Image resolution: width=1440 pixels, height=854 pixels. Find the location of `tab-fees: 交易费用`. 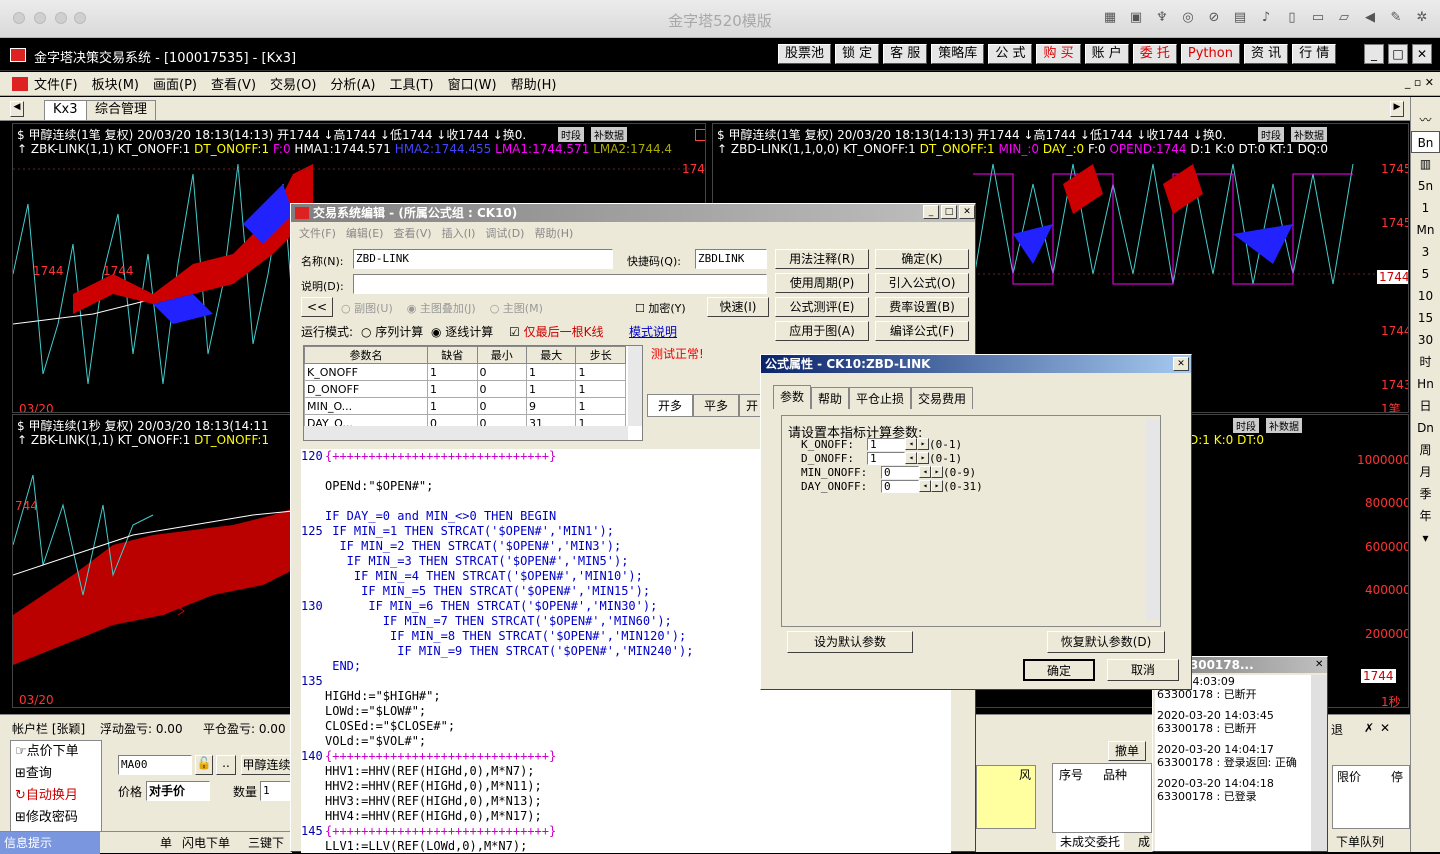

tab-fees: 交易费用 is located at coordinates (942, 398).